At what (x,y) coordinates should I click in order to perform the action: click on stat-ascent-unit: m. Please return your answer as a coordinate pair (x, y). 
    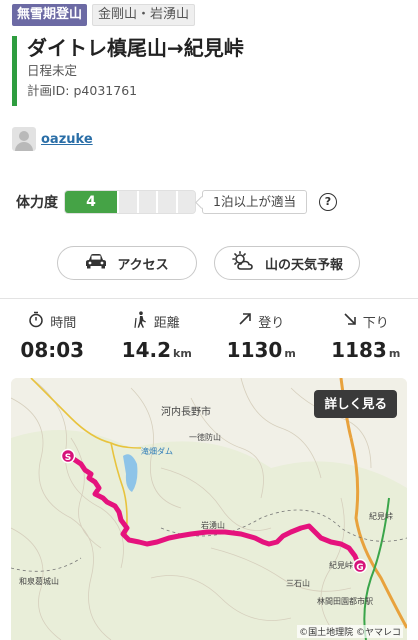
    Looking at the image, I should click on (290, 353).